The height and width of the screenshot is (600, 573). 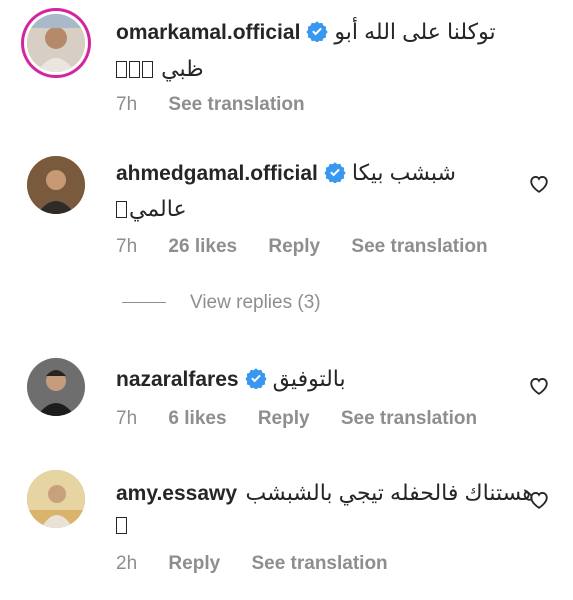 I want to click on avatar-ahmedgamal, so click(x=56, y=185).